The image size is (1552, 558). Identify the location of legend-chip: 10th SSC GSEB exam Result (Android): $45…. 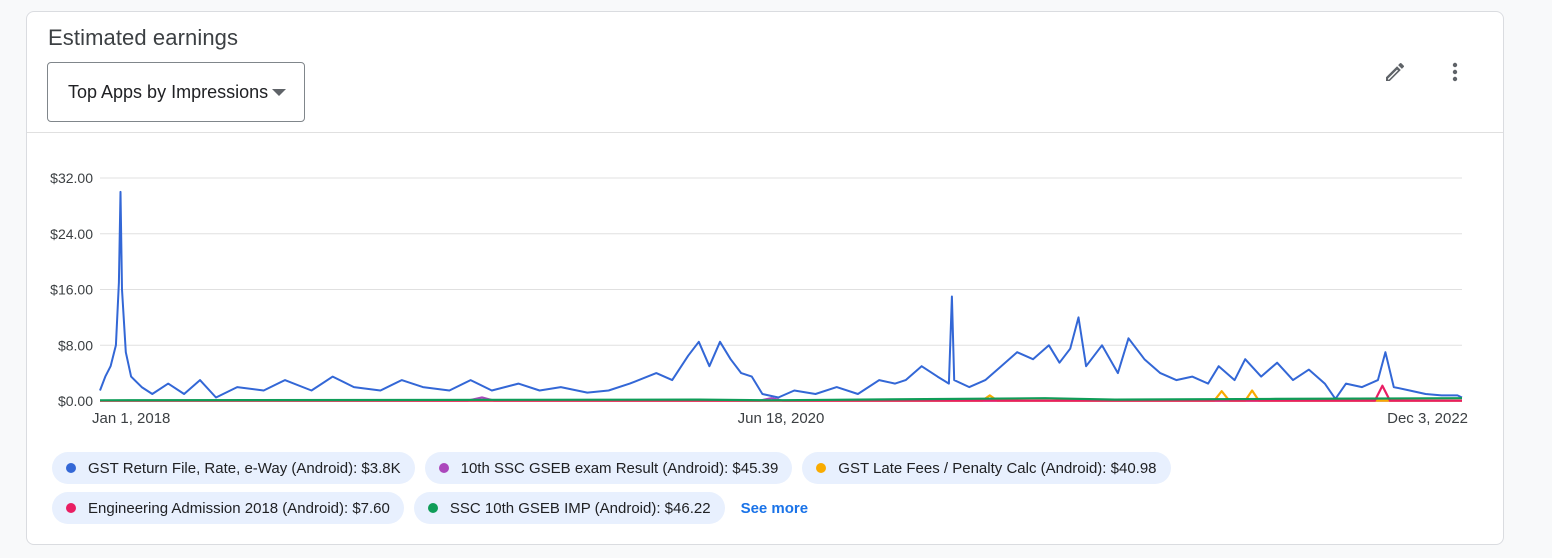
(608, 468).